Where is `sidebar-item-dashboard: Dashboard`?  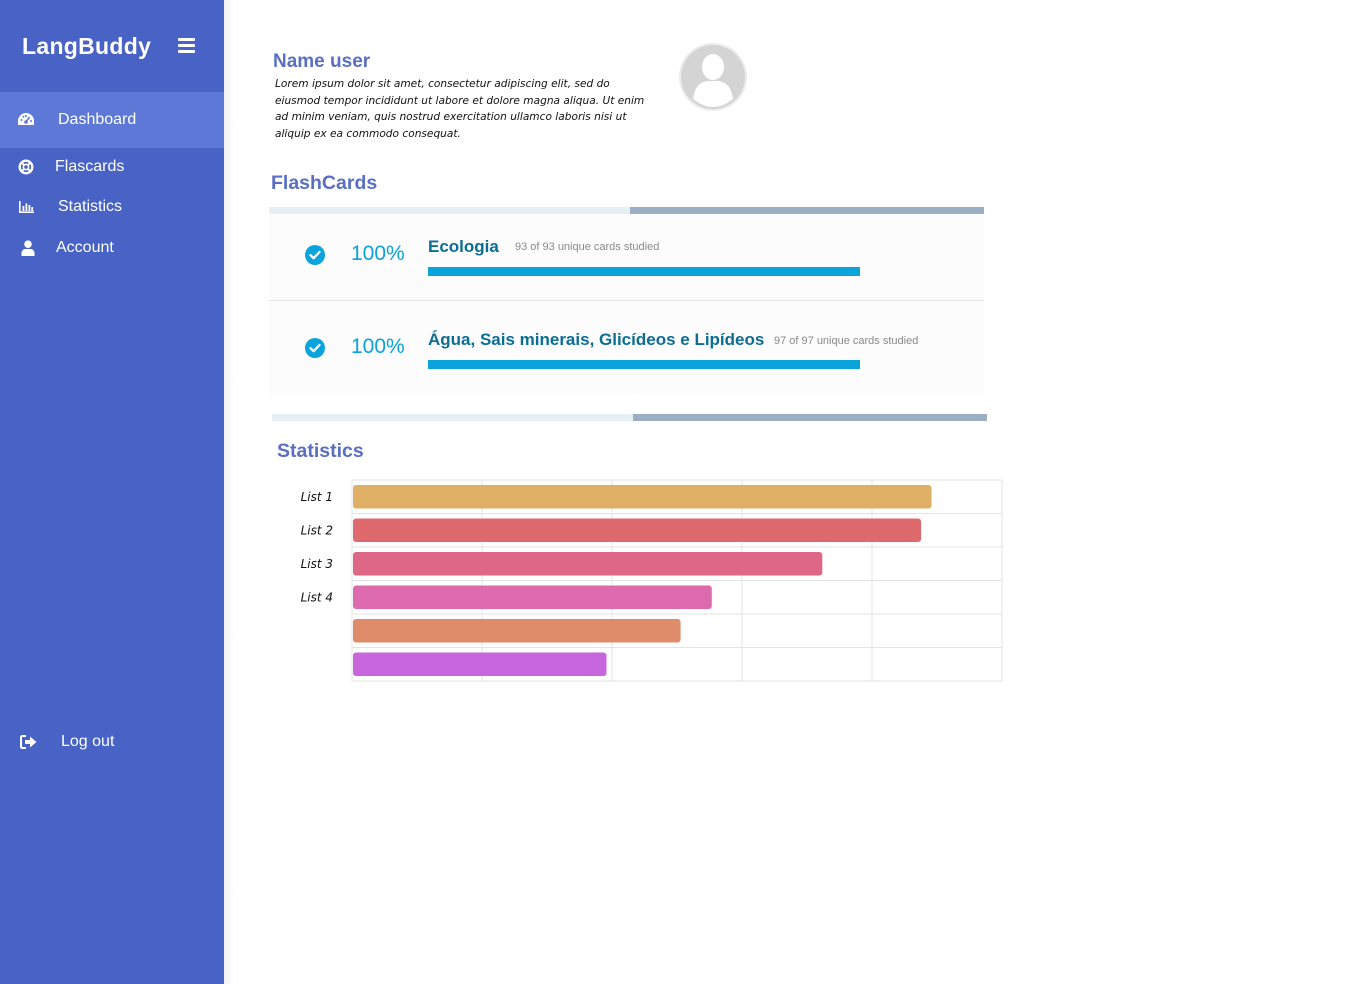 sidebar-item-dashboard: Dashboard is located at coordinates (112, 120).